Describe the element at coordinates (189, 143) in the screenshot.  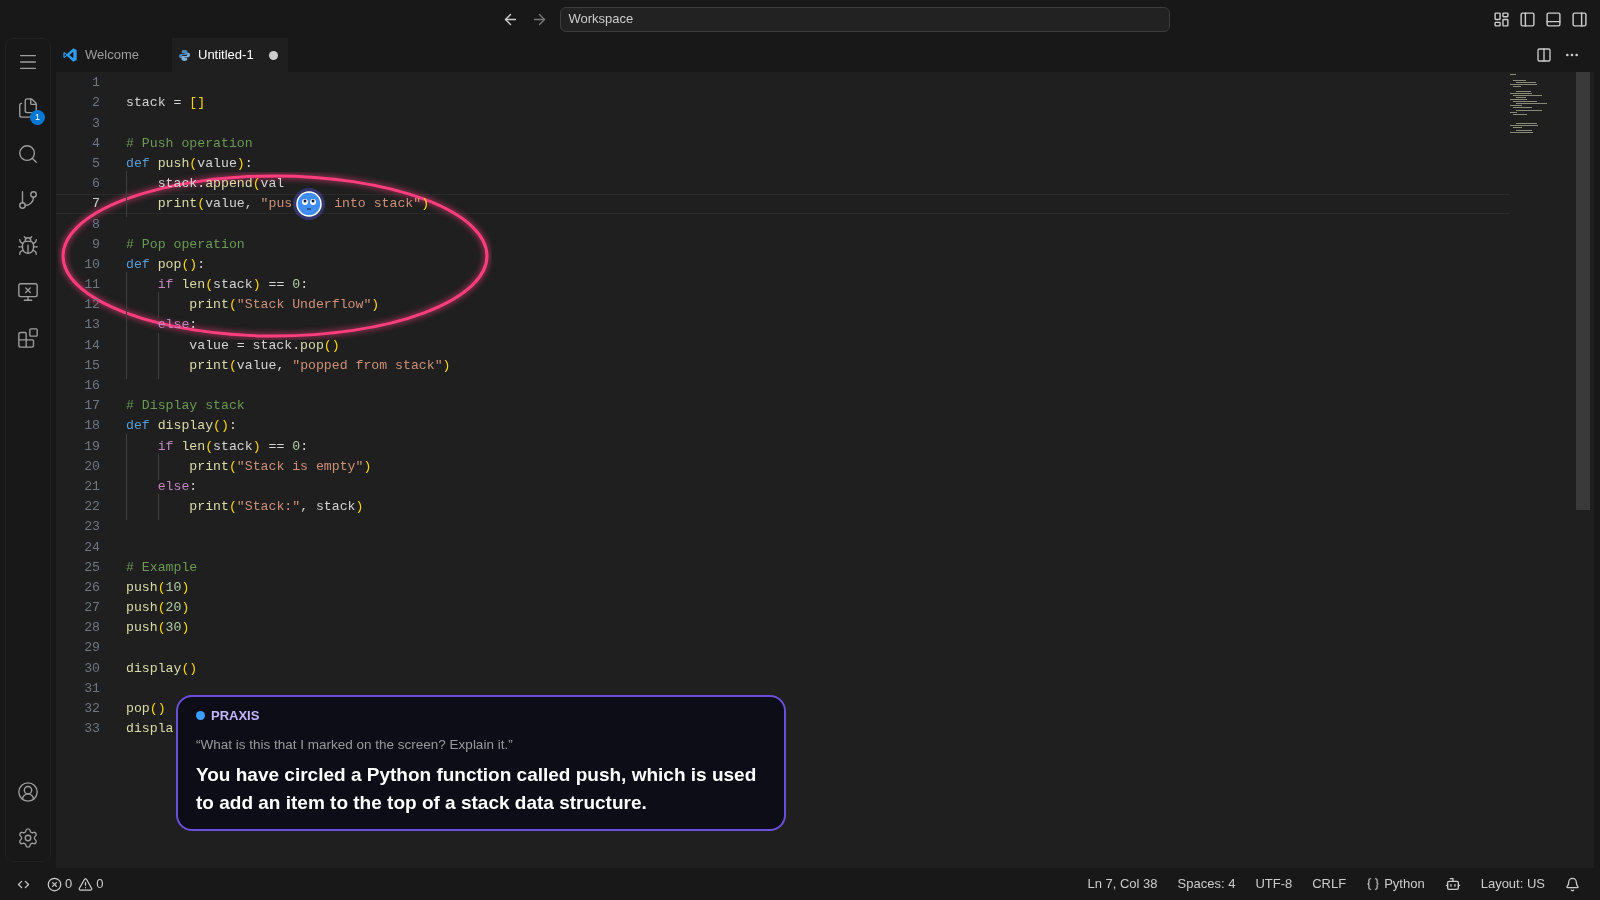
I see `code-text: # Push operation` at that location.